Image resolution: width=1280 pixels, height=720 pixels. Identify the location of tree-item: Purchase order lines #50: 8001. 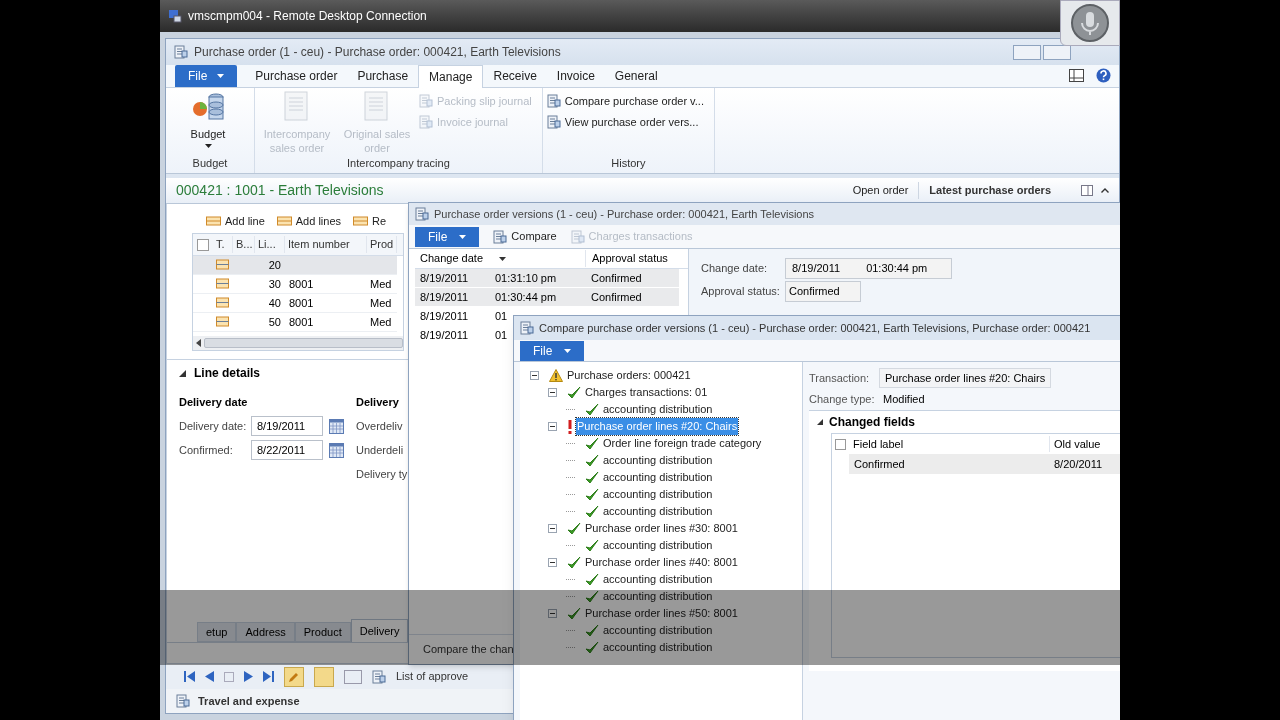
(661, 613).